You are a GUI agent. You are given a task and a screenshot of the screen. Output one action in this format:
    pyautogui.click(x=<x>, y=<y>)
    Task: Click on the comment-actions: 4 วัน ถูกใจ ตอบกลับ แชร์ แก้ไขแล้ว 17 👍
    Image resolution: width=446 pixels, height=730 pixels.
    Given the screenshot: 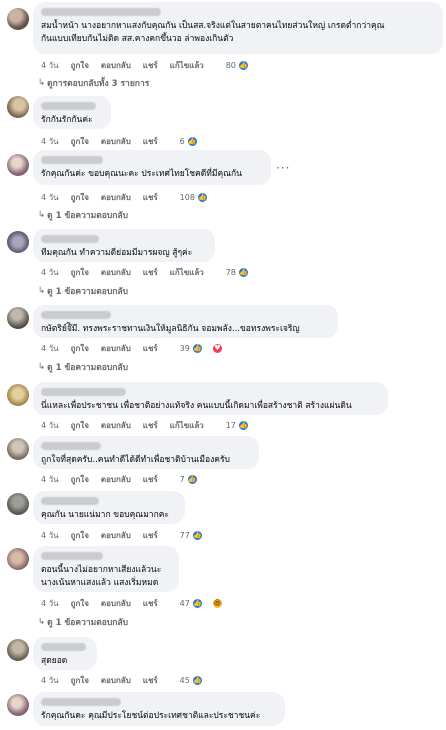 What is the action you would take?
    pyautogui.click(x=157, y=425)
    